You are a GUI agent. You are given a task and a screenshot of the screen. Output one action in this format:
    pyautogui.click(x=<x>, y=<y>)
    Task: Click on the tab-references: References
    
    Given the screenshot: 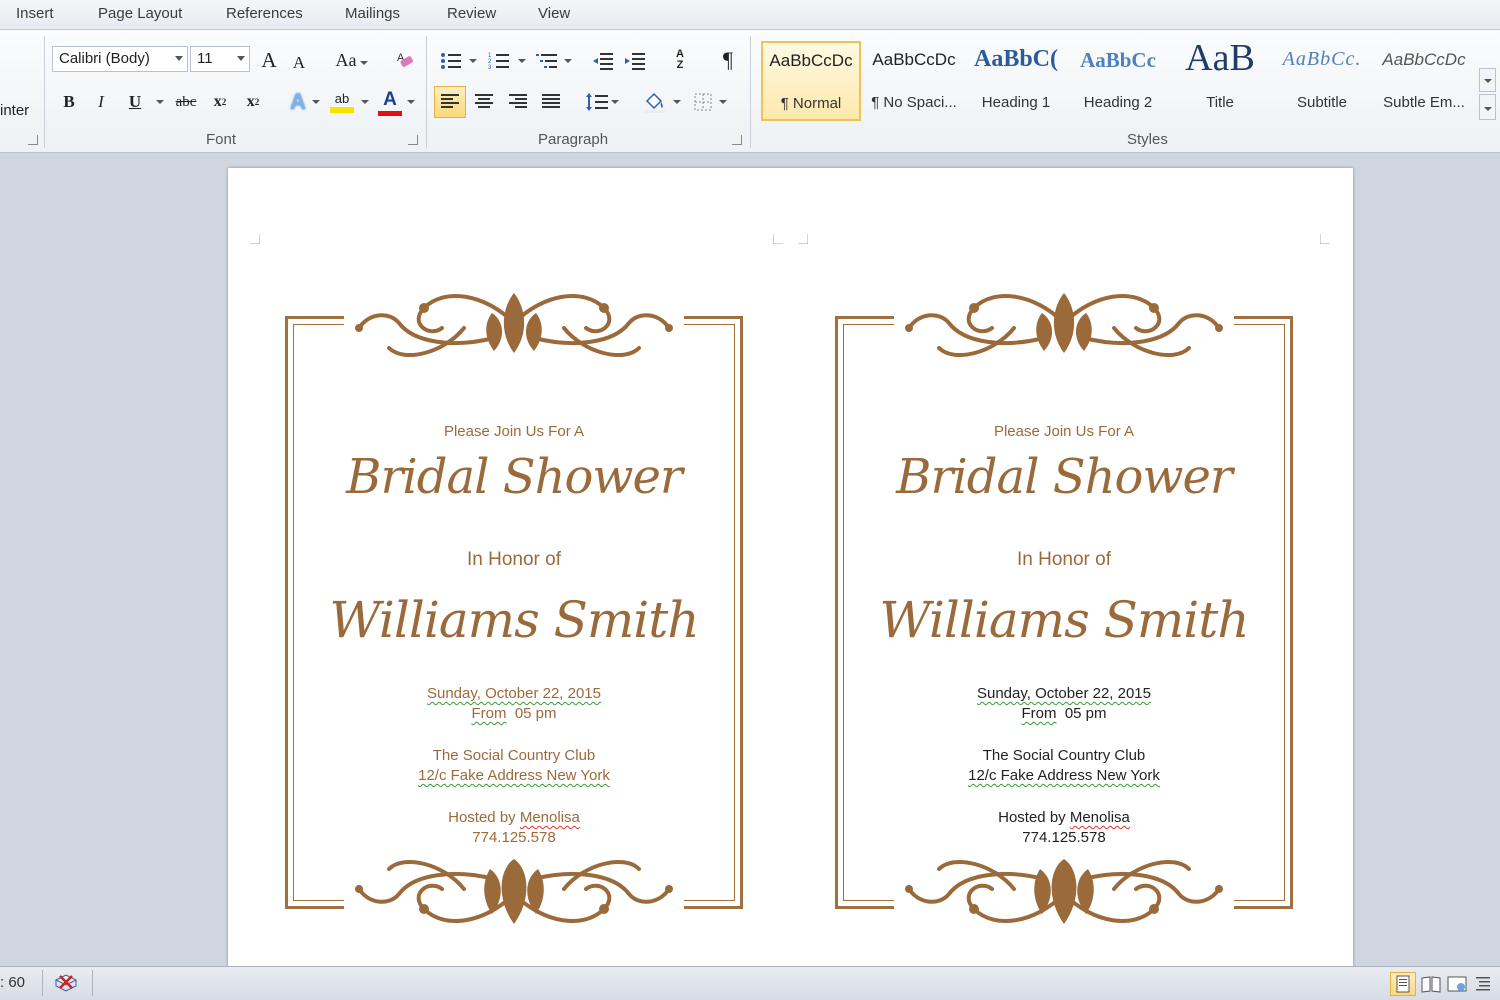 What is the action you would take?
    pyautogui.click(x=264, y=13)
    